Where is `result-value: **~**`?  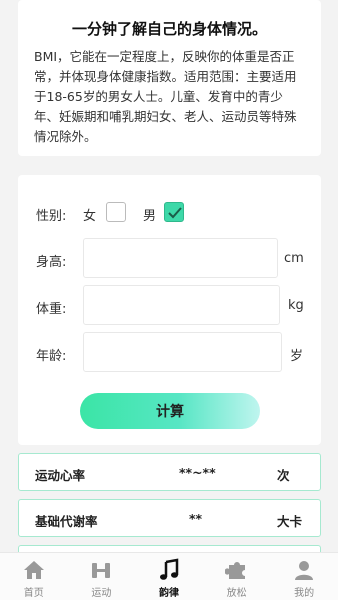
result-value: **~** is located at coordinates (197, 472).